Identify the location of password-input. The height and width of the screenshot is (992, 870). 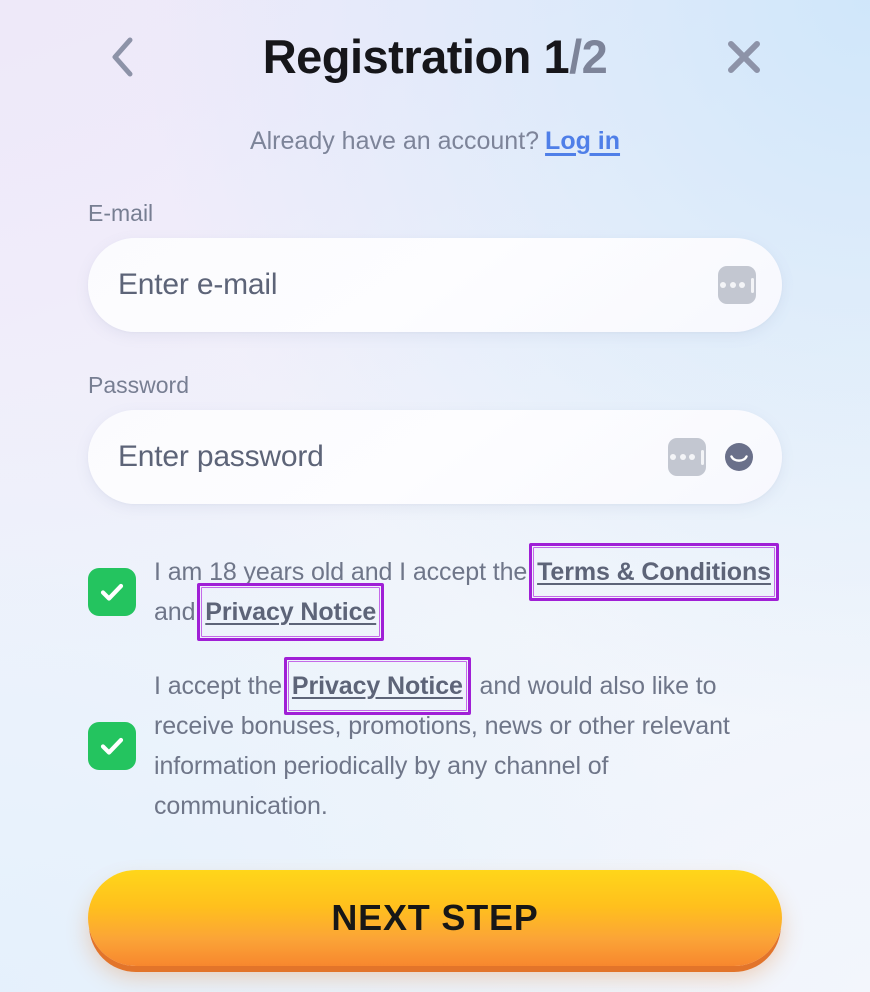
(389, 457).